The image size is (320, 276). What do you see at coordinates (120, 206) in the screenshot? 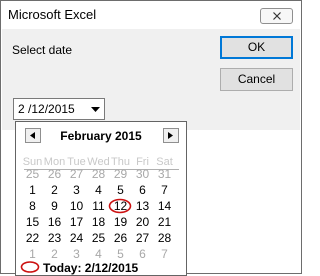
I see `selected-day-circle-icon` at bounding box center [120, 206].